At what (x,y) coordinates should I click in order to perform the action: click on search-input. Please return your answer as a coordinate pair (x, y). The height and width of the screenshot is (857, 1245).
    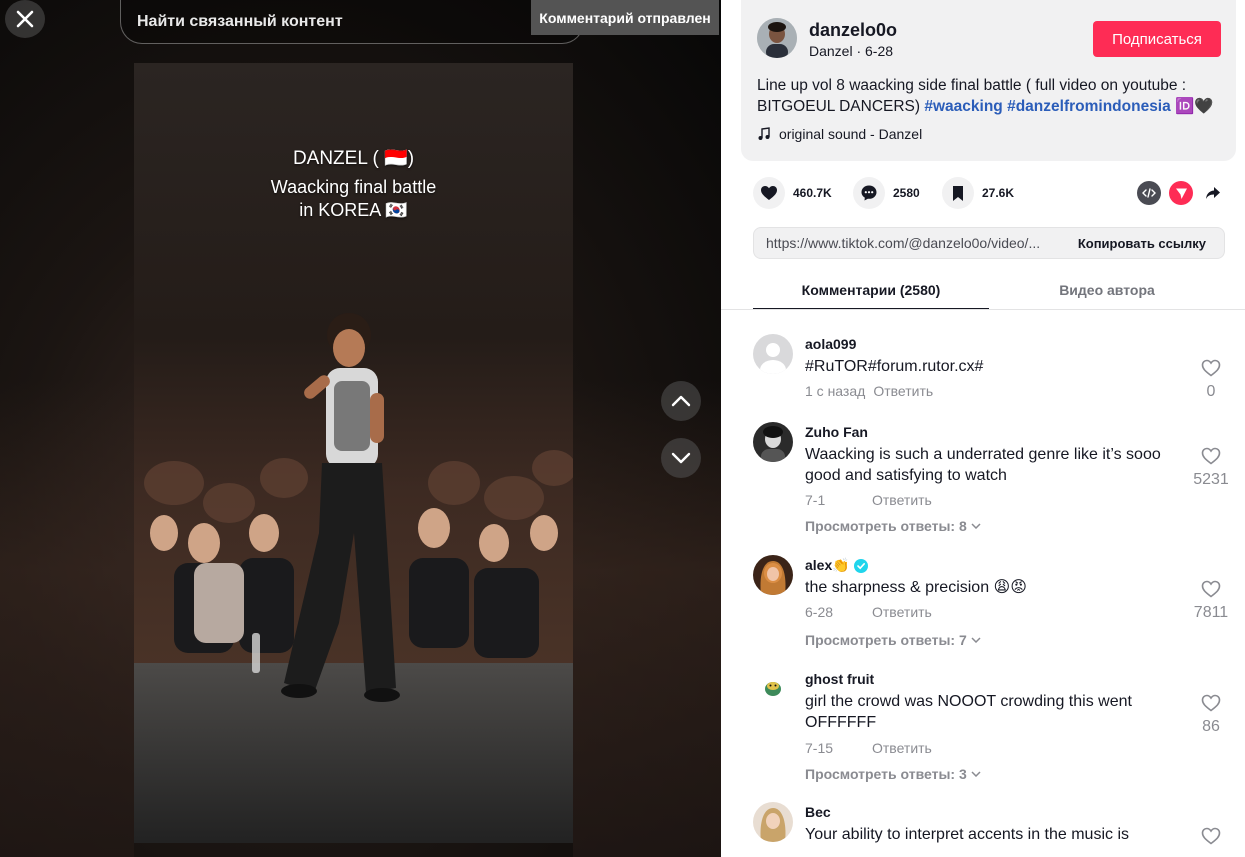
    Looking at the image, I should click on (327, 21).